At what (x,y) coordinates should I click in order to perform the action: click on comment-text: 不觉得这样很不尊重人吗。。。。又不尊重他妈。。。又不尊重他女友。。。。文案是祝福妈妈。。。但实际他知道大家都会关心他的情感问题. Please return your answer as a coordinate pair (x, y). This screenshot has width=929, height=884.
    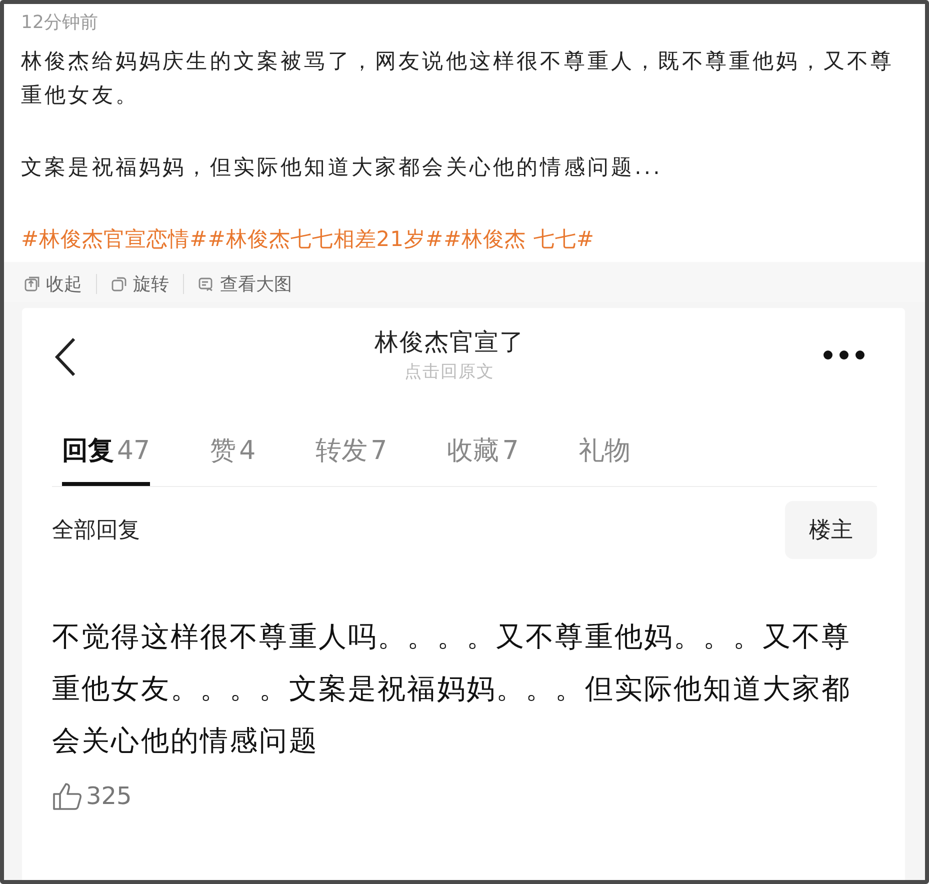
    Looking at the image, I should click on (452, 689).